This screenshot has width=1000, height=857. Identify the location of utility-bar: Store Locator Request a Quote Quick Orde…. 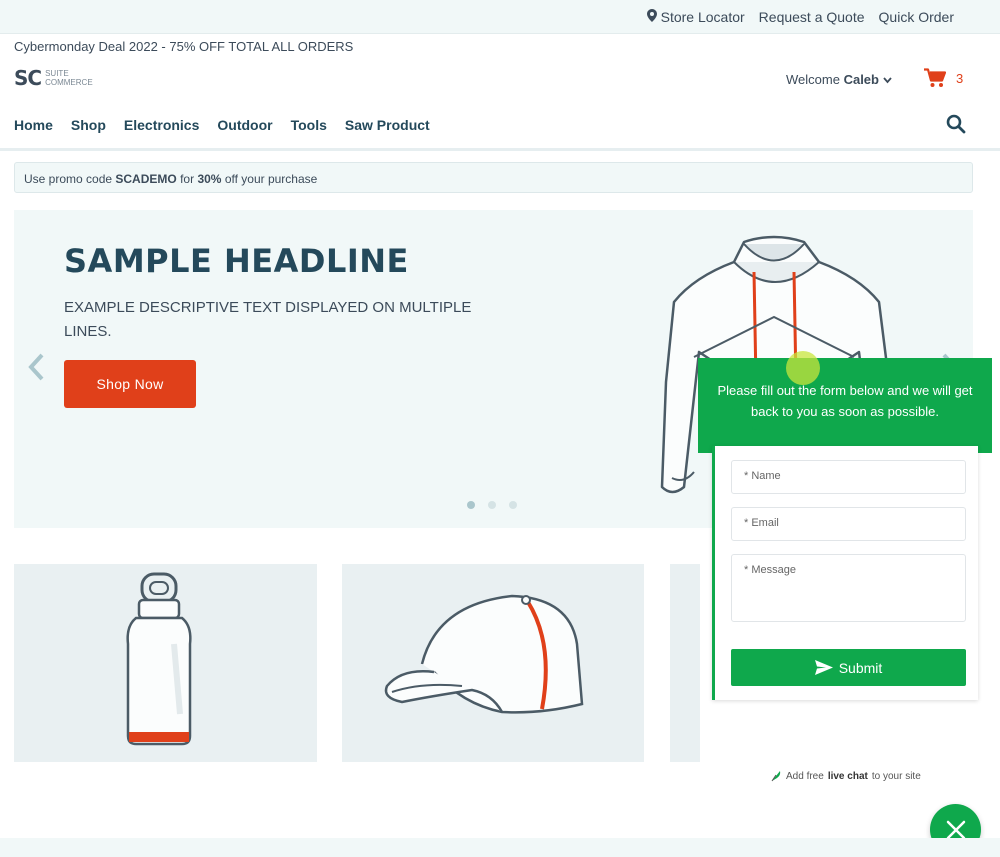
(500, 17).